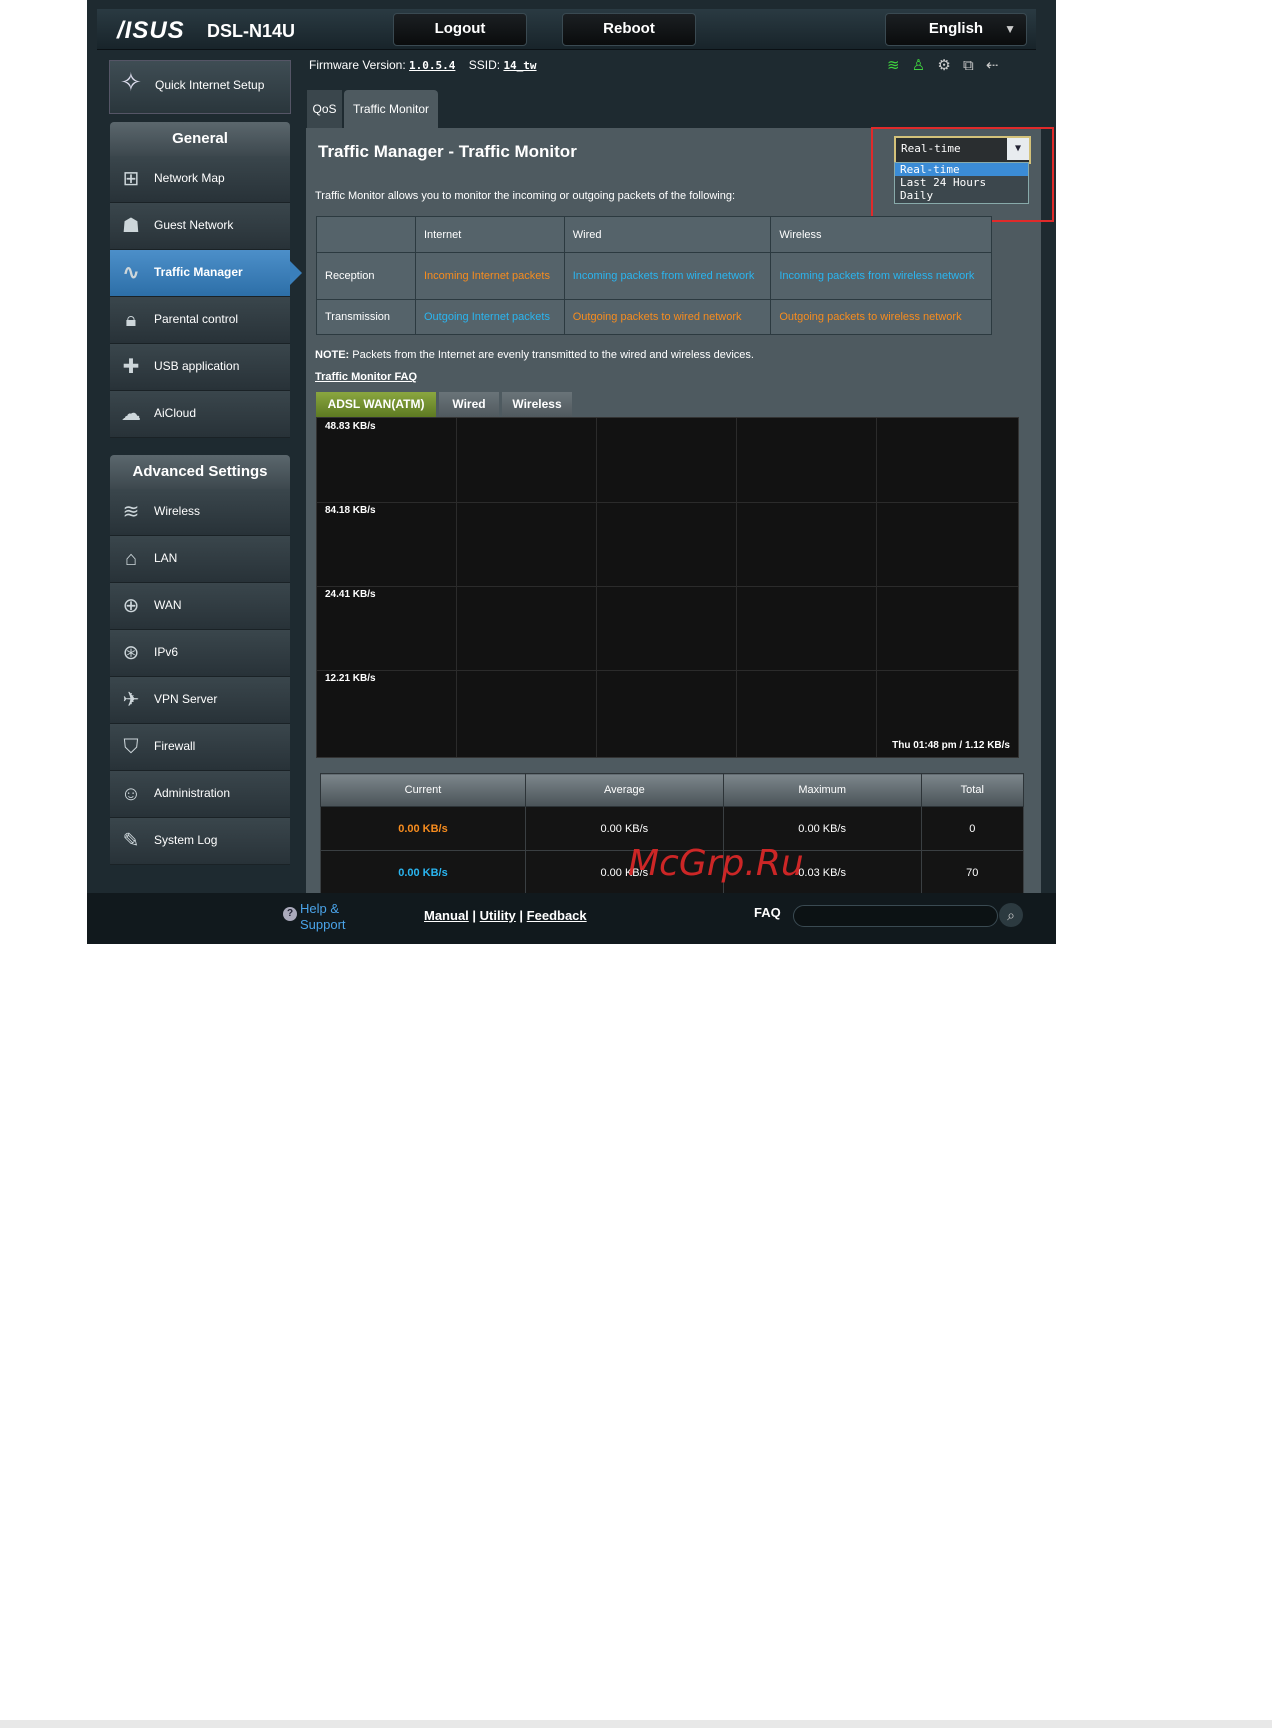 This screenshot has width=1272, height=1728. Describe the element at coordinates (330, 917) in the screenshot. I see `help-support-link: Help & Support` at that location.